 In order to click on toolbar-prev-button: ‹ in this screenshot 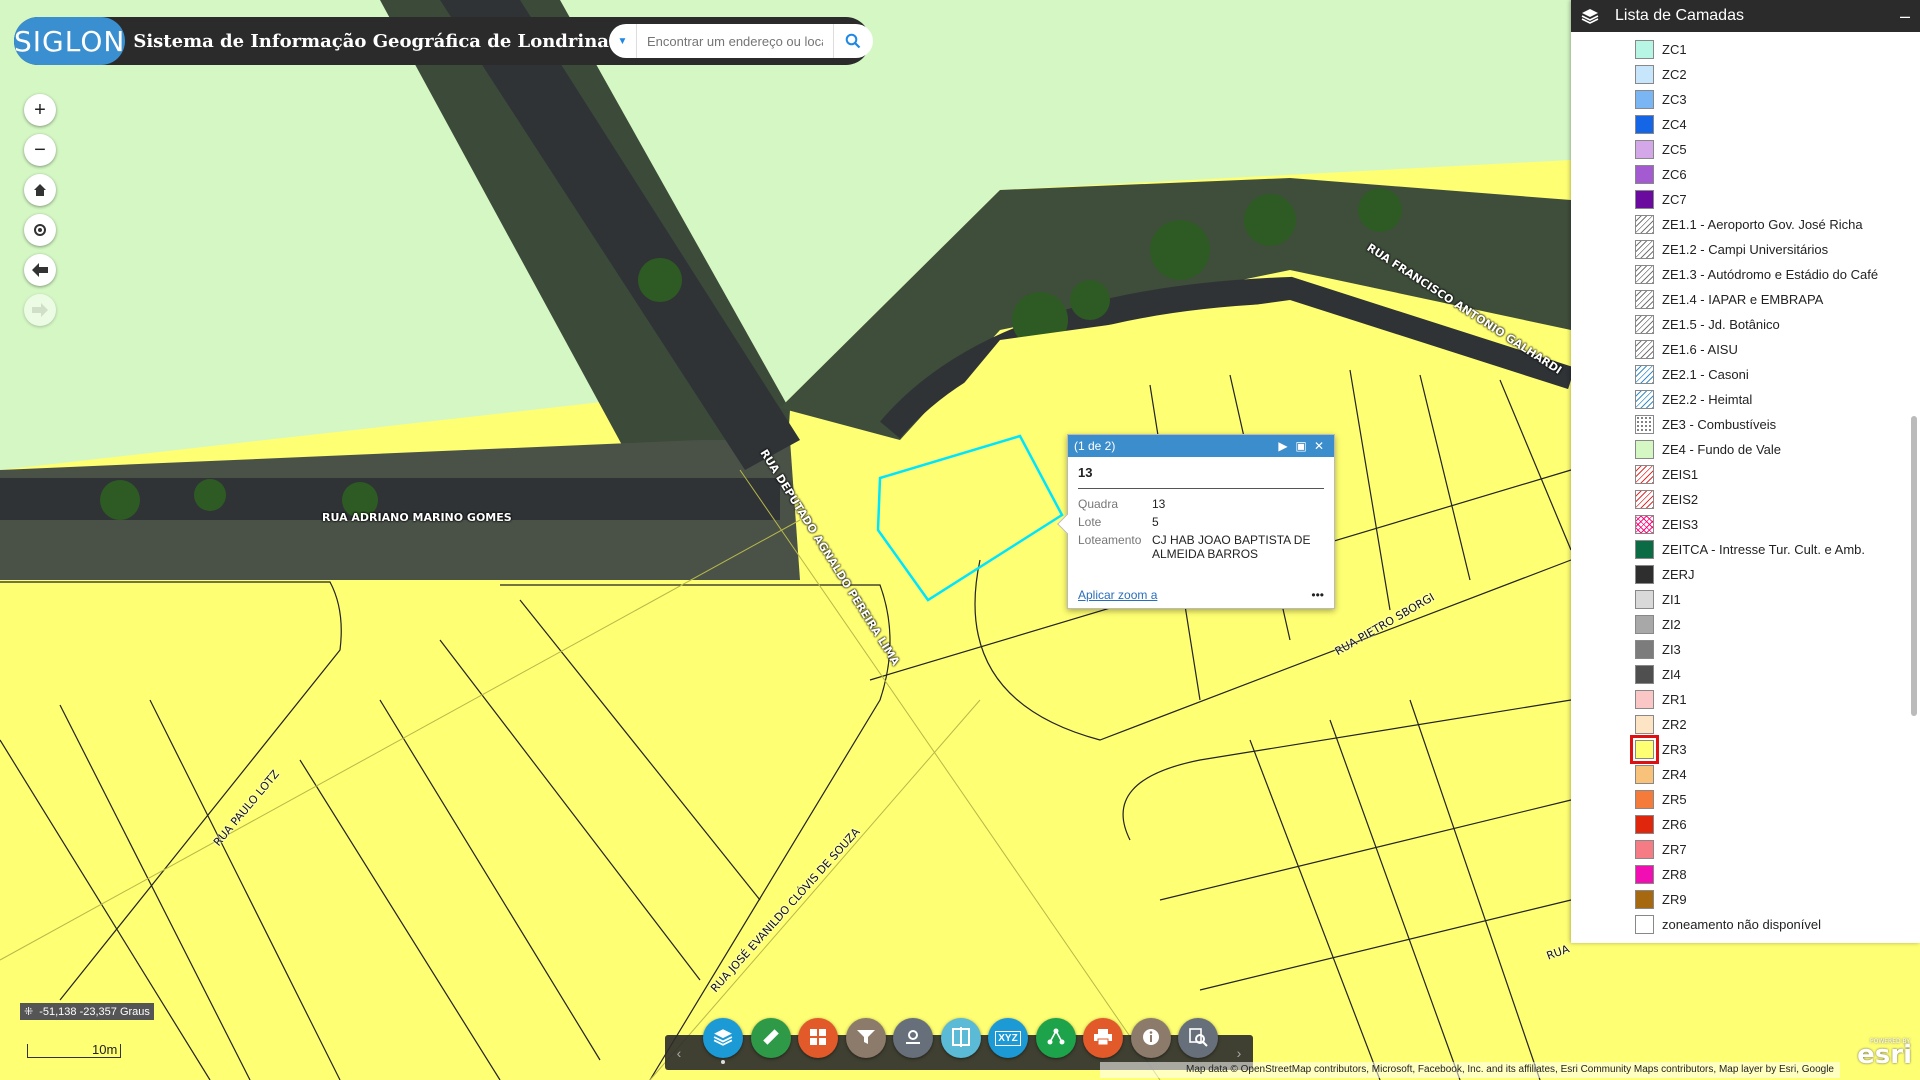, I will do `click(679, 1052)`.